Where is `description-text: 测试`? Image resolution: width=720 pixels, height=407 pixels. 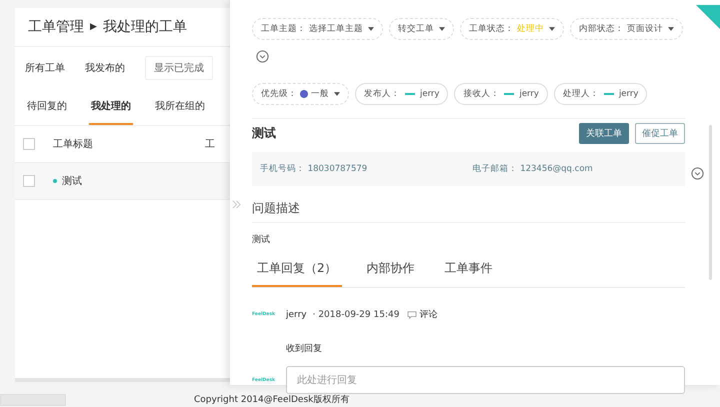 description-text: 测试 is located at coordinates (261, 240).